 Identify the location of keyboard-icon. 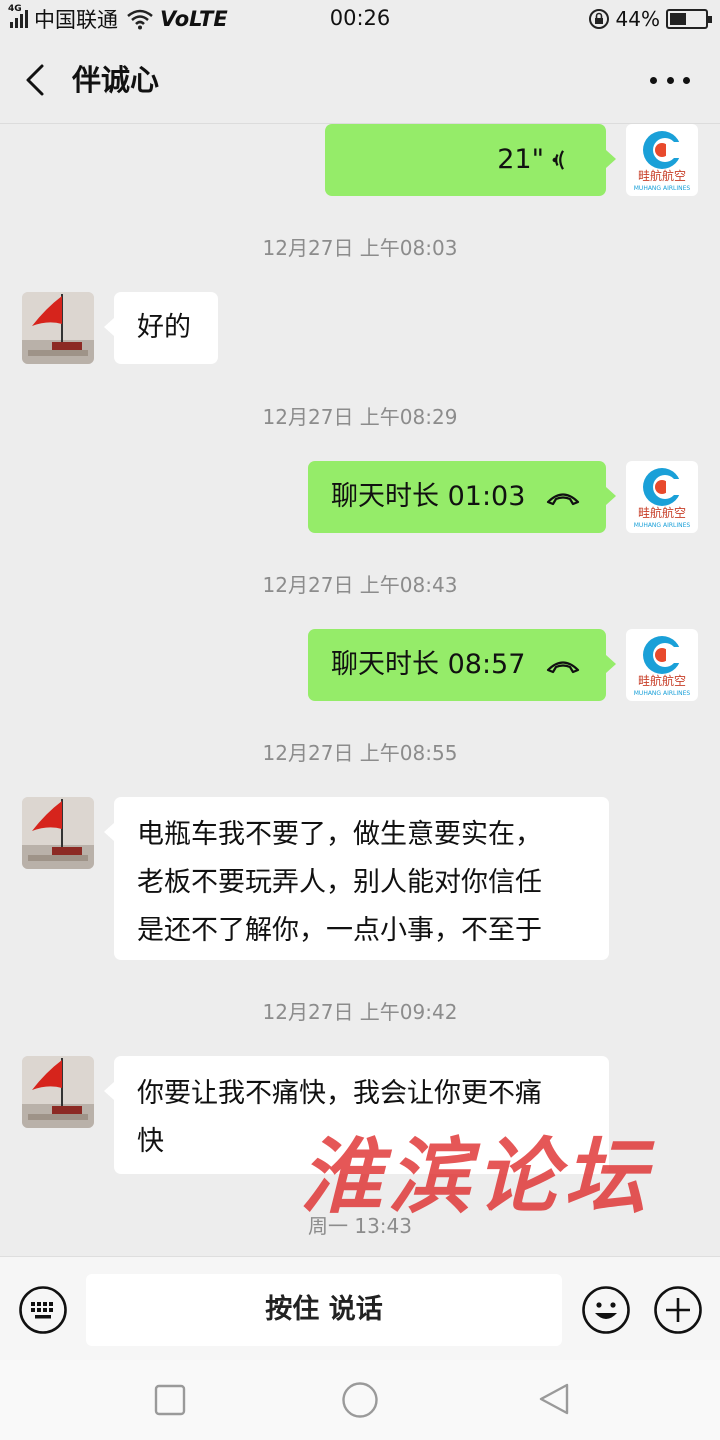
(43, 1310).